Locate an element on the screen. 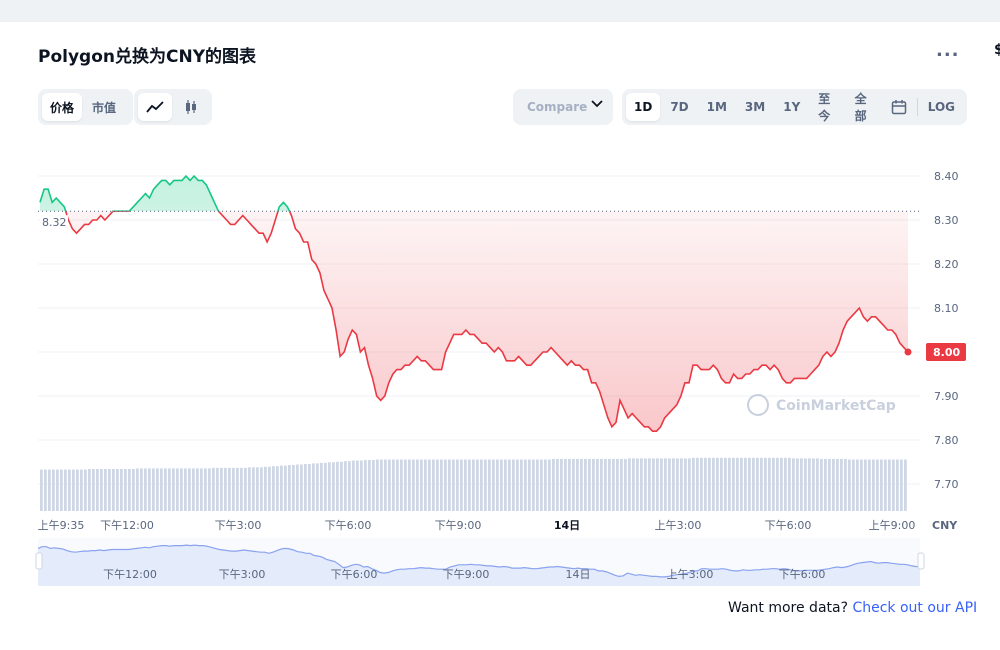 The width and height of the screenshot is (1000, 650). x-tick-label: 上午9:35 is located at coordinates (61, 525).